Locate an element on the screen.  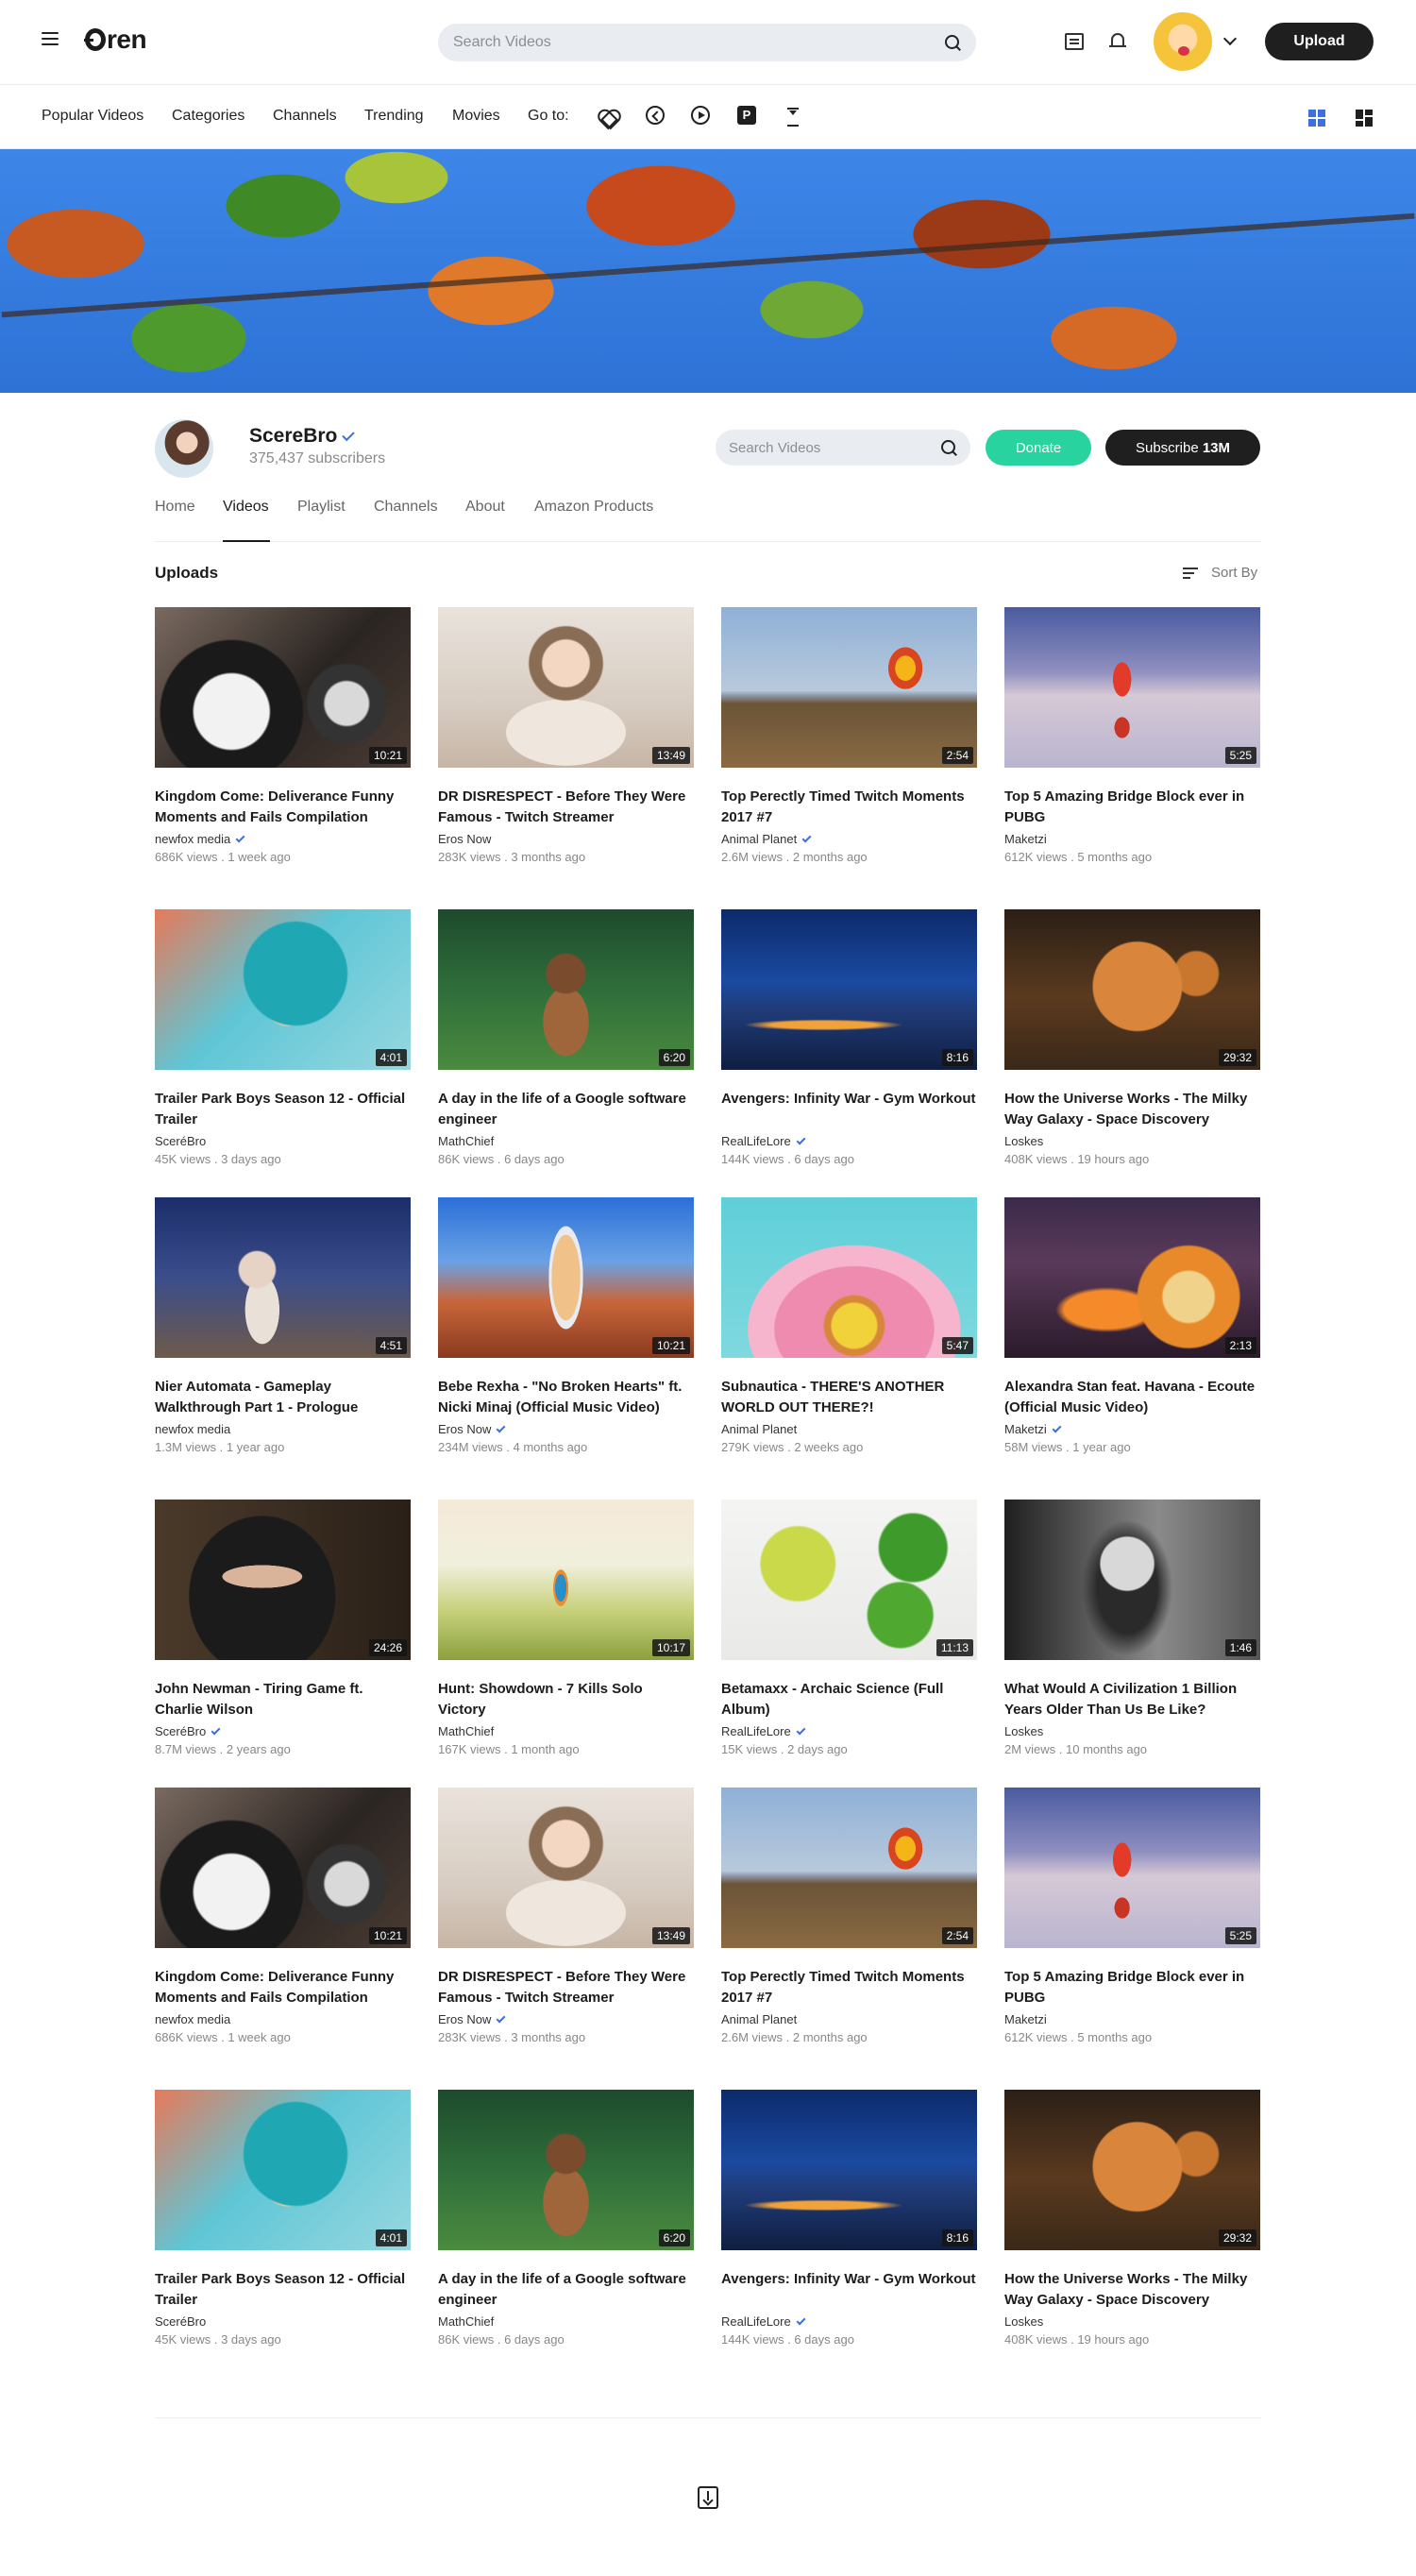
tab-videos: Videos is located at coordinates (246, 507).